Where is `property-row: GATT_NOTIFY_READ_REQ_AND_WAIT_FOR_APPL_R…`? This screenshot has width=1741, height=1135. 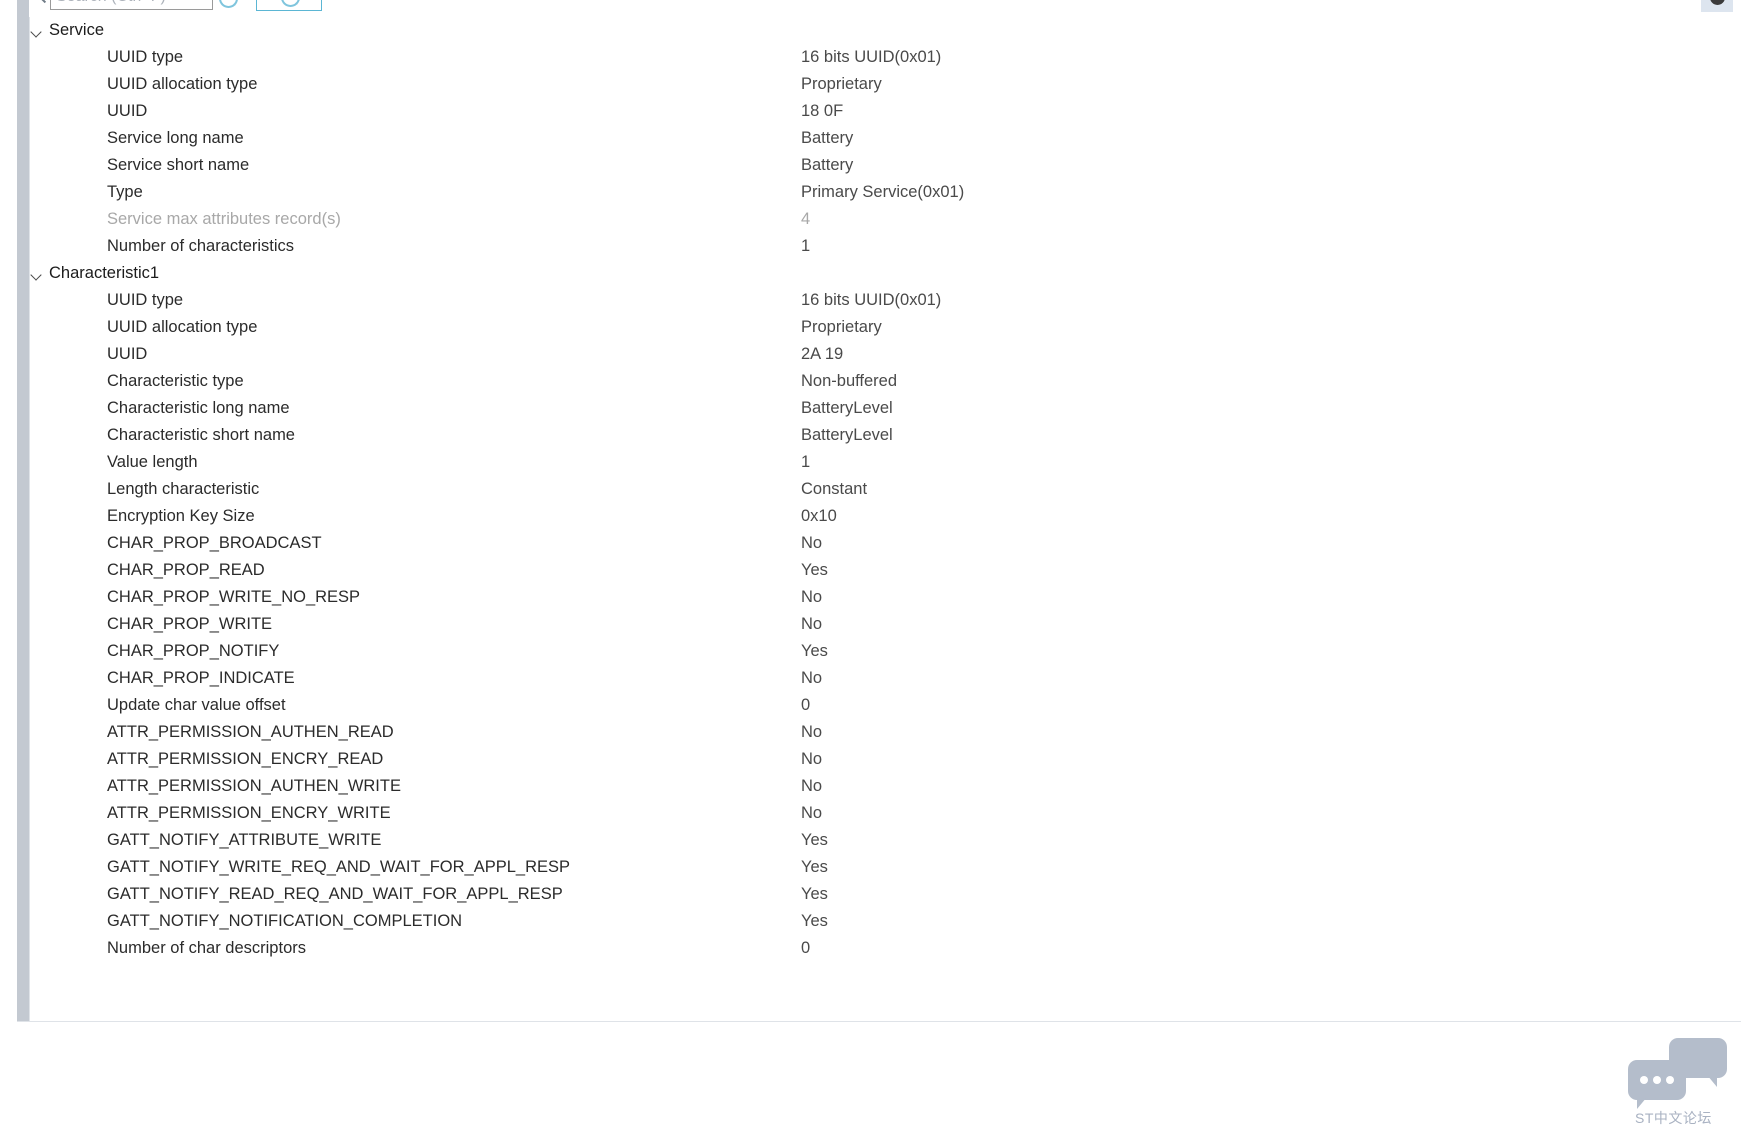 property-row: GATT_NOTIFY_READ_REQ_AND_WAIT_FOR_APPL_R… is located at coordinates (870, 894).